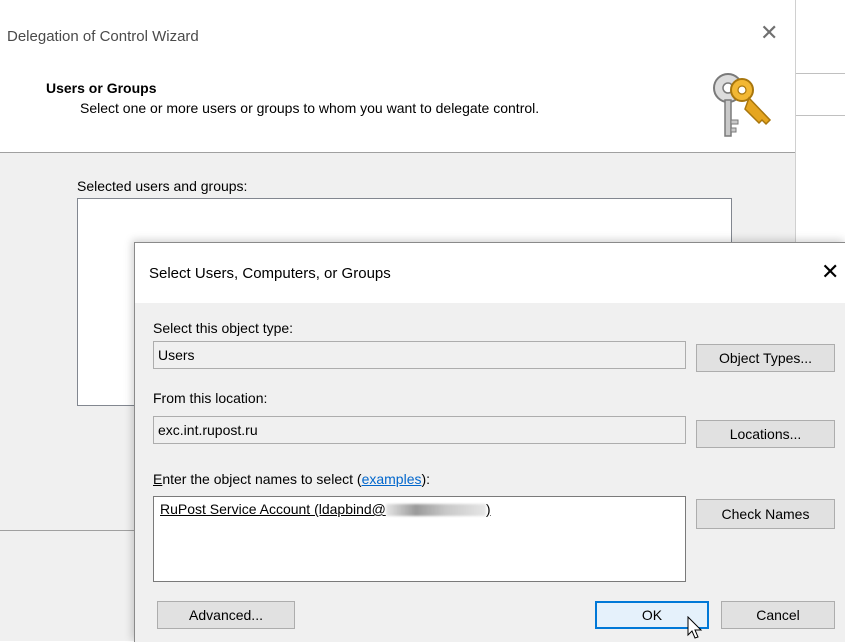 The width and height of the screenshot is (845, 642). I want to click on redacted-domain, so click(435, 510).